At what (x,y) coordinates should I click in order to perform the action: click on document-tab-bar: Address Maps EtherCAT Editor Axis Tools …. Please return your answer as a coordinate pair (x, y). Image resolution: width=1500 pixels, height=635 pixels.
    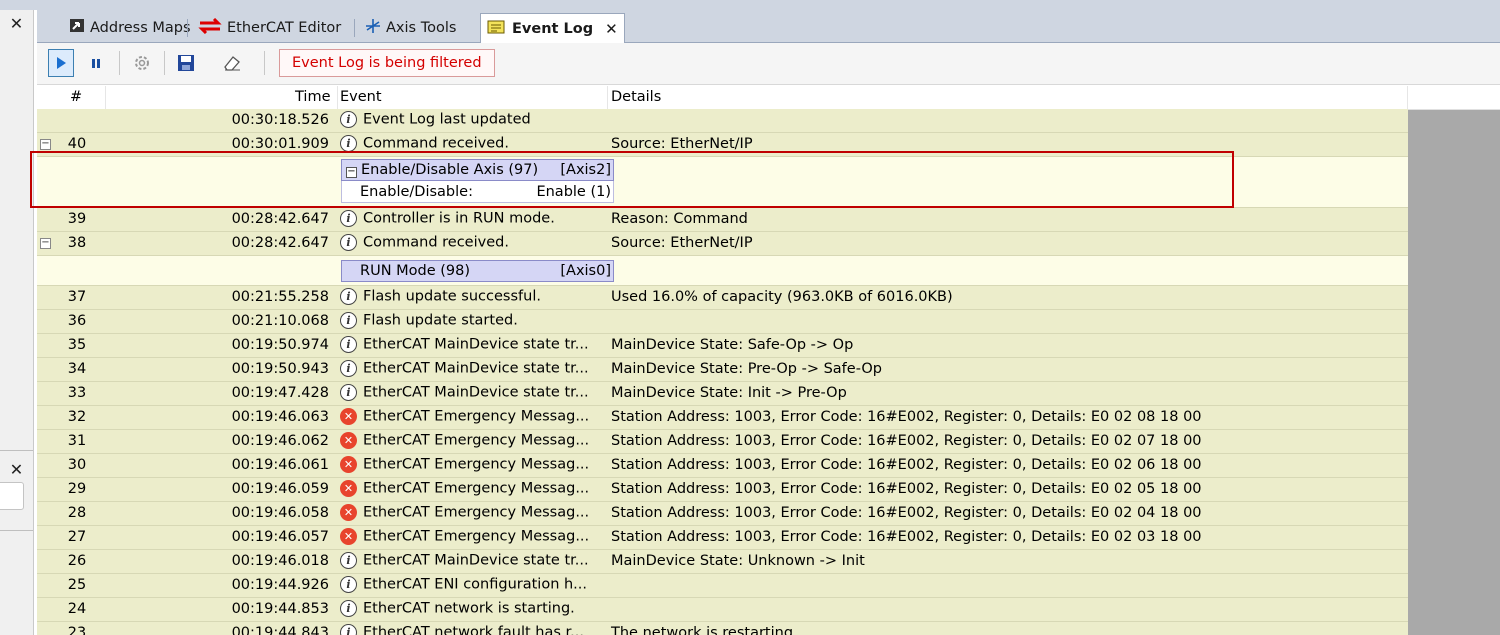
    Looking at the image, I should click on (768, 26).